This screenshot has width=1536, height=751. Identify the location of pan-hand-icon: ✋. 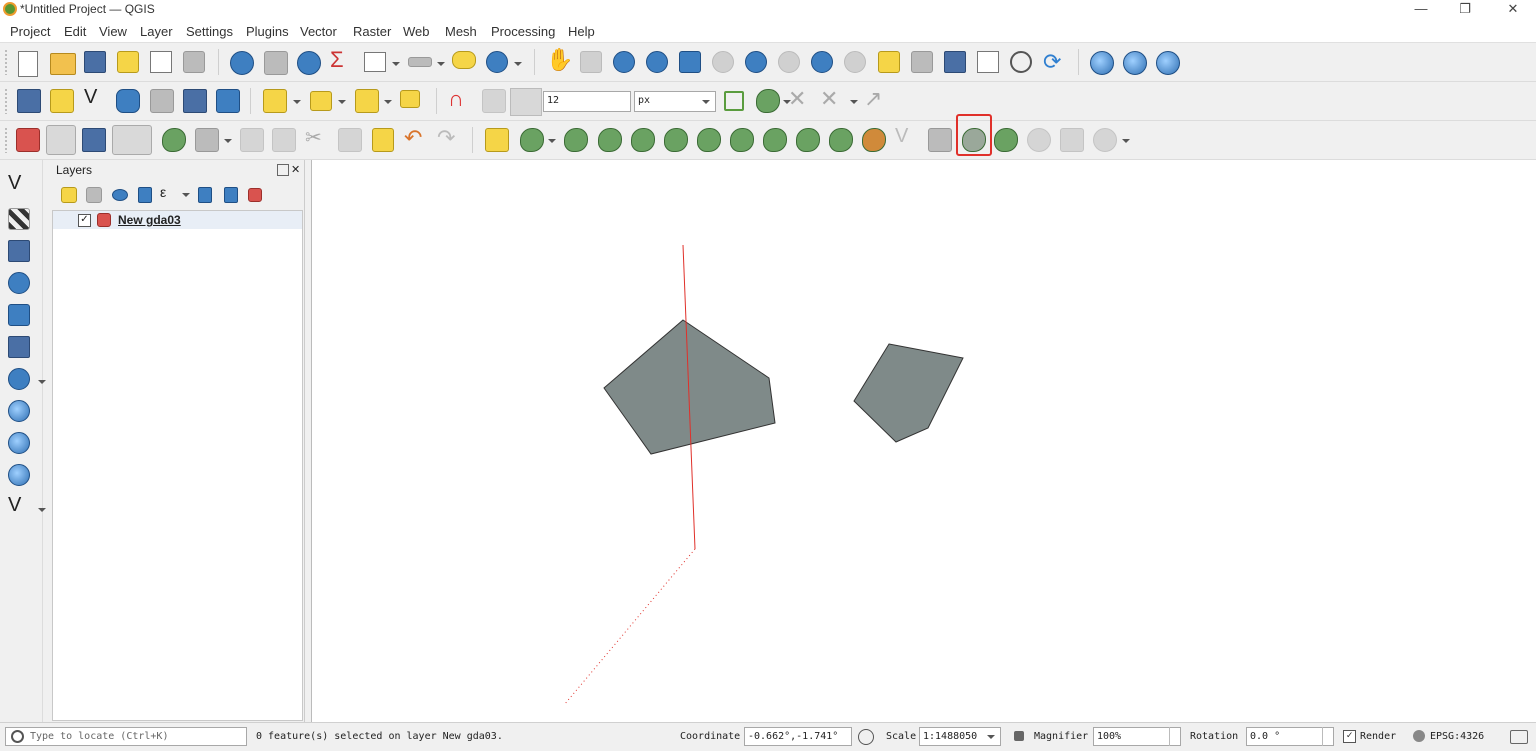
(559, 60).